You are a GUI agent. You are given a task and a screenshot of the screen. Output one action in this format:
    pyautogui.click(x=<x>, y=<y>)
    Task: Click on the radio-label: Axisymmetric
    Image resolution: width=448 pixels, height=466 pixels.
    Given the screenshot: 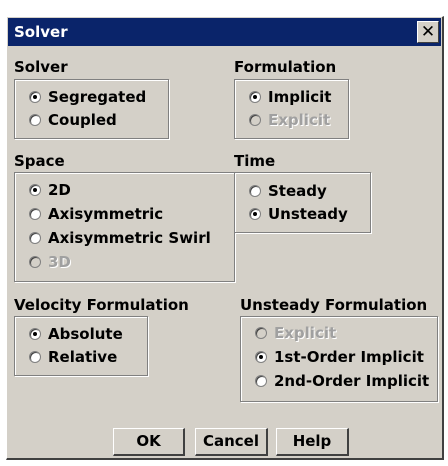 What is the action you would take?
    pyautogui.click(x=106, y=214)
    